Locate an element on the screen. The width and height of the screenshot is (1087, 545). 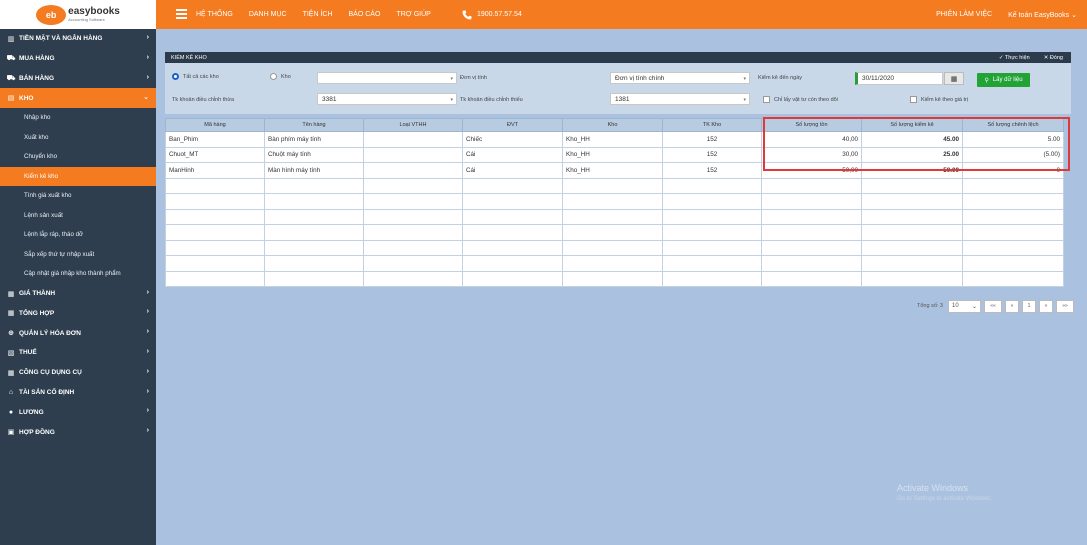
col-item-name: Tên hàng is located at coordinates (314, 125).